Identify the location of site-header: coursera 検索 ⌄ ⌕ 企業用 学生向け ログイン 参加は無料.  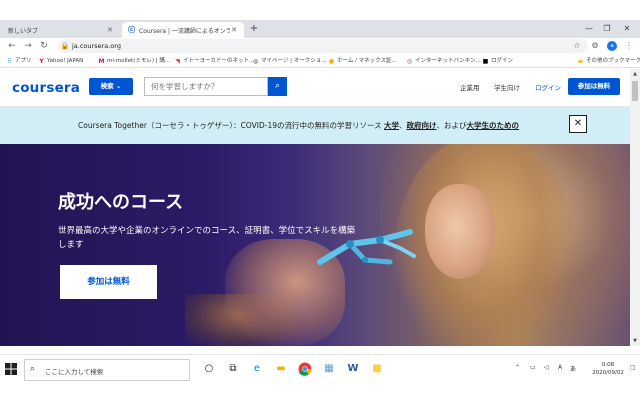
(315, 88).